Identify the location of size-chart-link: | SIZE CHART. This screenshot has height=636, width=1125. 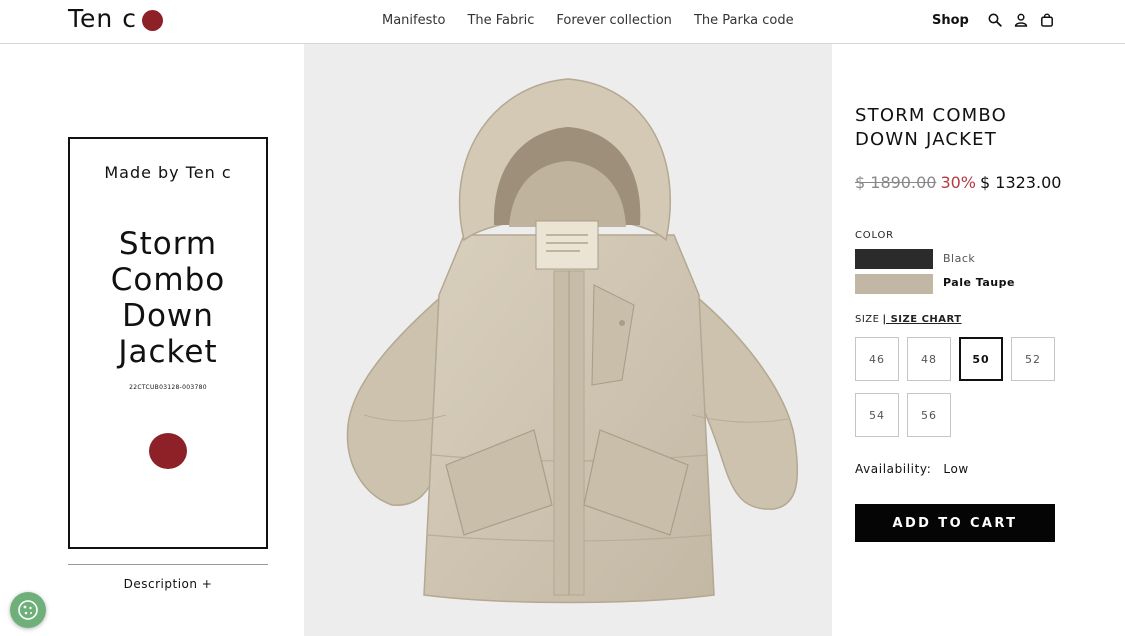
(921, 319).